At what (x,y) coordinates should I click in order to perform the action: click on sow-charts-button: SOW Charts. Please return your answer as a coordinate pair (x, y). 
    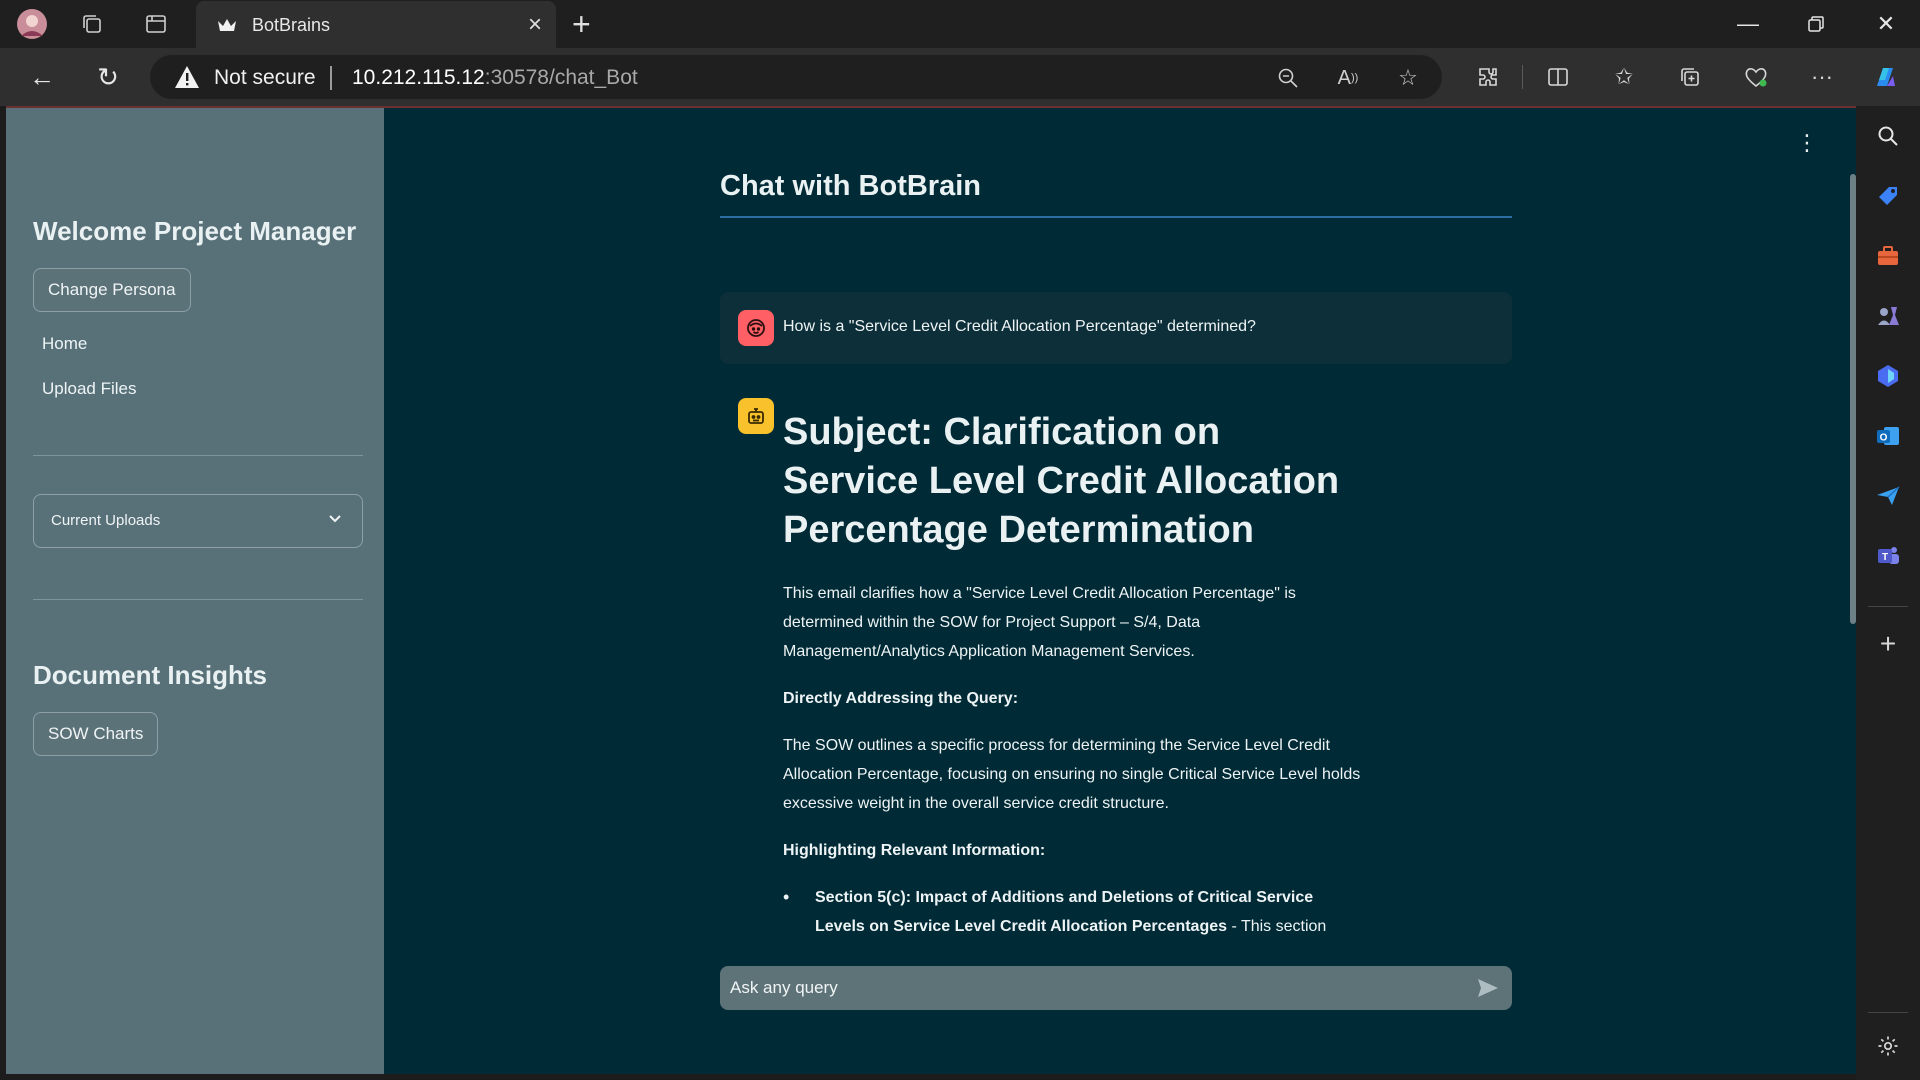
    Looking at the image, I should click on (96, 734).